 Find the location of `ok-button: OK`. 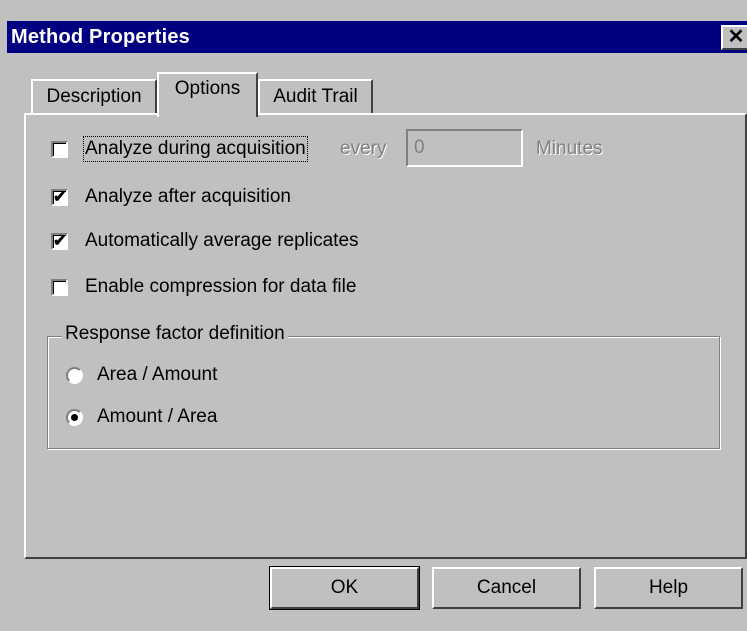

ok-button: OK is located at coordinates (344, 588).